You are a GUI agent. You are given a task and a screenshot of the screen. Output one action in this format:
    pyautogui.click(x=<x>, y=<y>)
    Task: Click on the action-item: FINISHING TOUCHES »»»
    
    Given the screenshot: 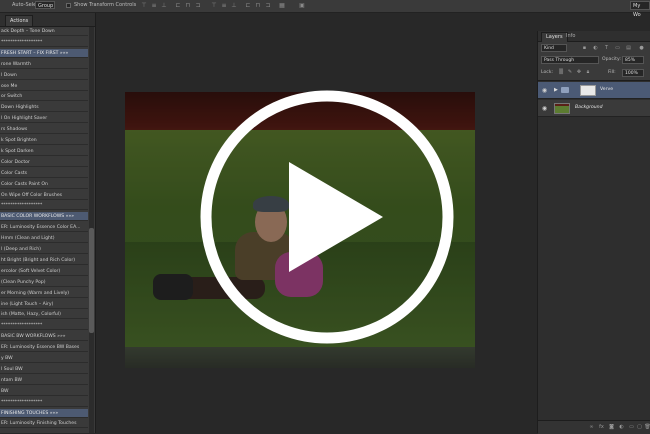 What is the action you would take?
    pyautogui.click(x=44, y=413)
    